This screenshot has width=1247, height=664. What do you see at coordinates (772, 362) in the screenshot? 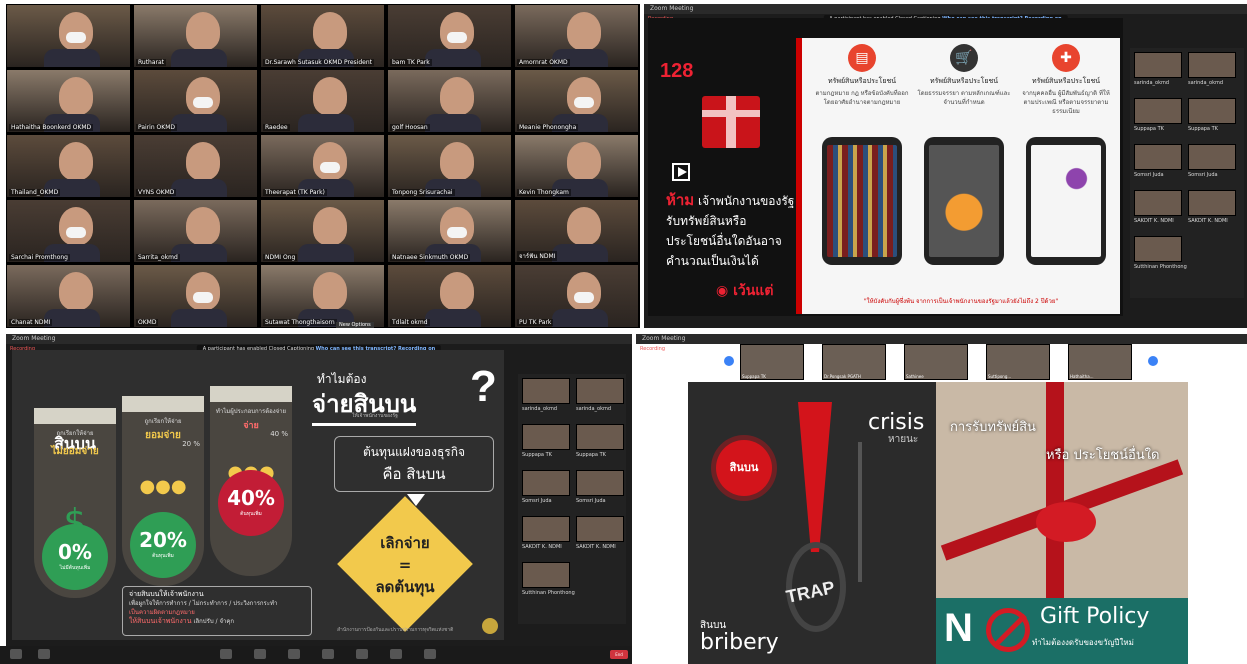
I see `top-strip-thumbnail: Suppapa TK` at bounding box center [772, 362].